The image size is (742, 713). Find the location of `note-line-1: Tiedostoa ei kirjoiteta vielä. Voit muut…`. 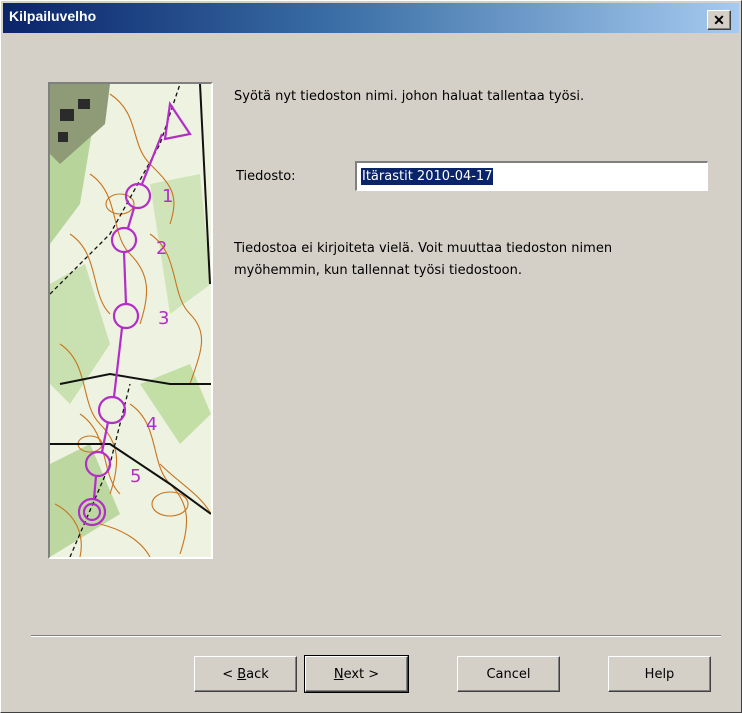

note-line-1: Tiedostoa ei kirjoiteta vielä. Voit muut… is located at coordinates (423, 248).